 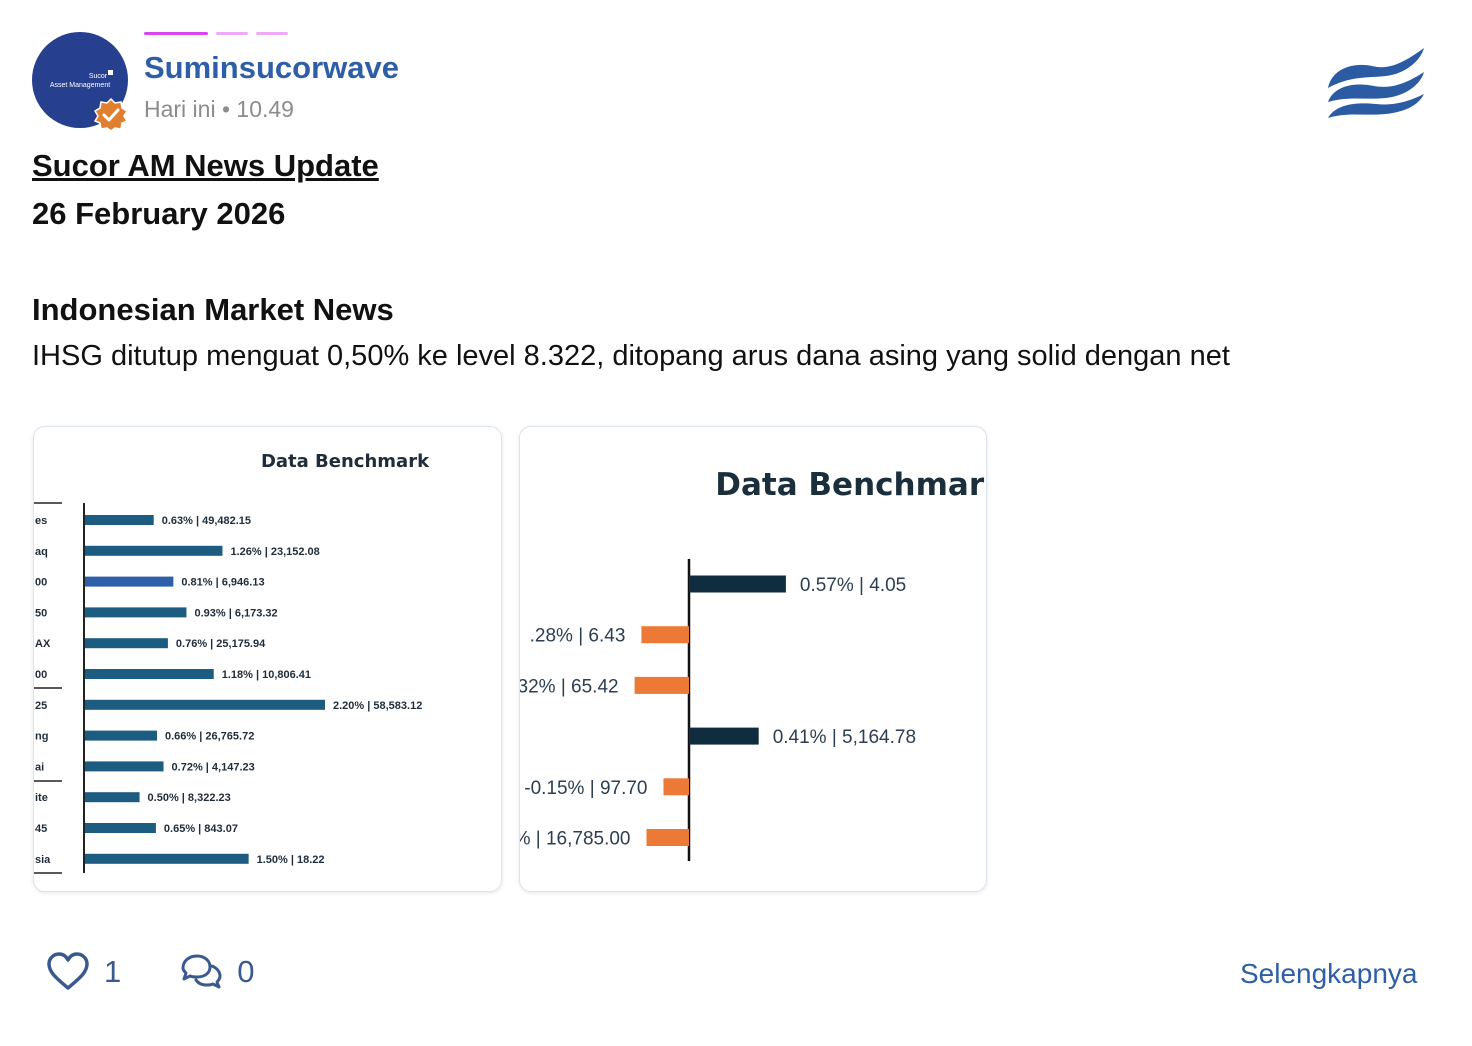 What do you see at coordinates (1376, 83) in the screenshot?
I see `wave-logo-icon` at bounding box center [1376, 83].